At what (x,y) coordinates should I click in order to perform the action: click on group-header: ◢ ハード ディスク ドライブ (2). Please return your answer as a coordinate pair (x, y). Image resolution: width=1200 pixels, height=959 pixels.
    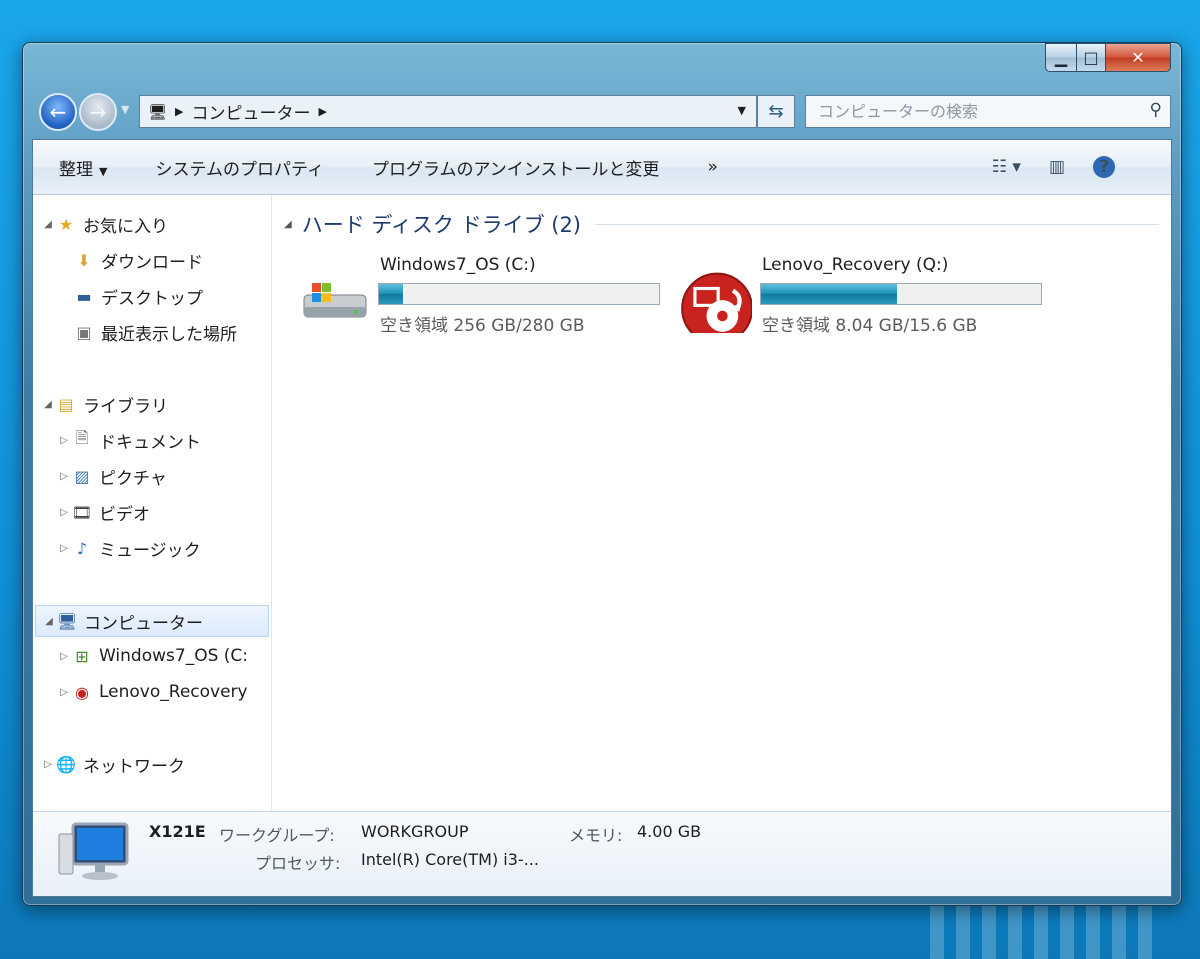
    Looking at the image, I should click on (721, 224).